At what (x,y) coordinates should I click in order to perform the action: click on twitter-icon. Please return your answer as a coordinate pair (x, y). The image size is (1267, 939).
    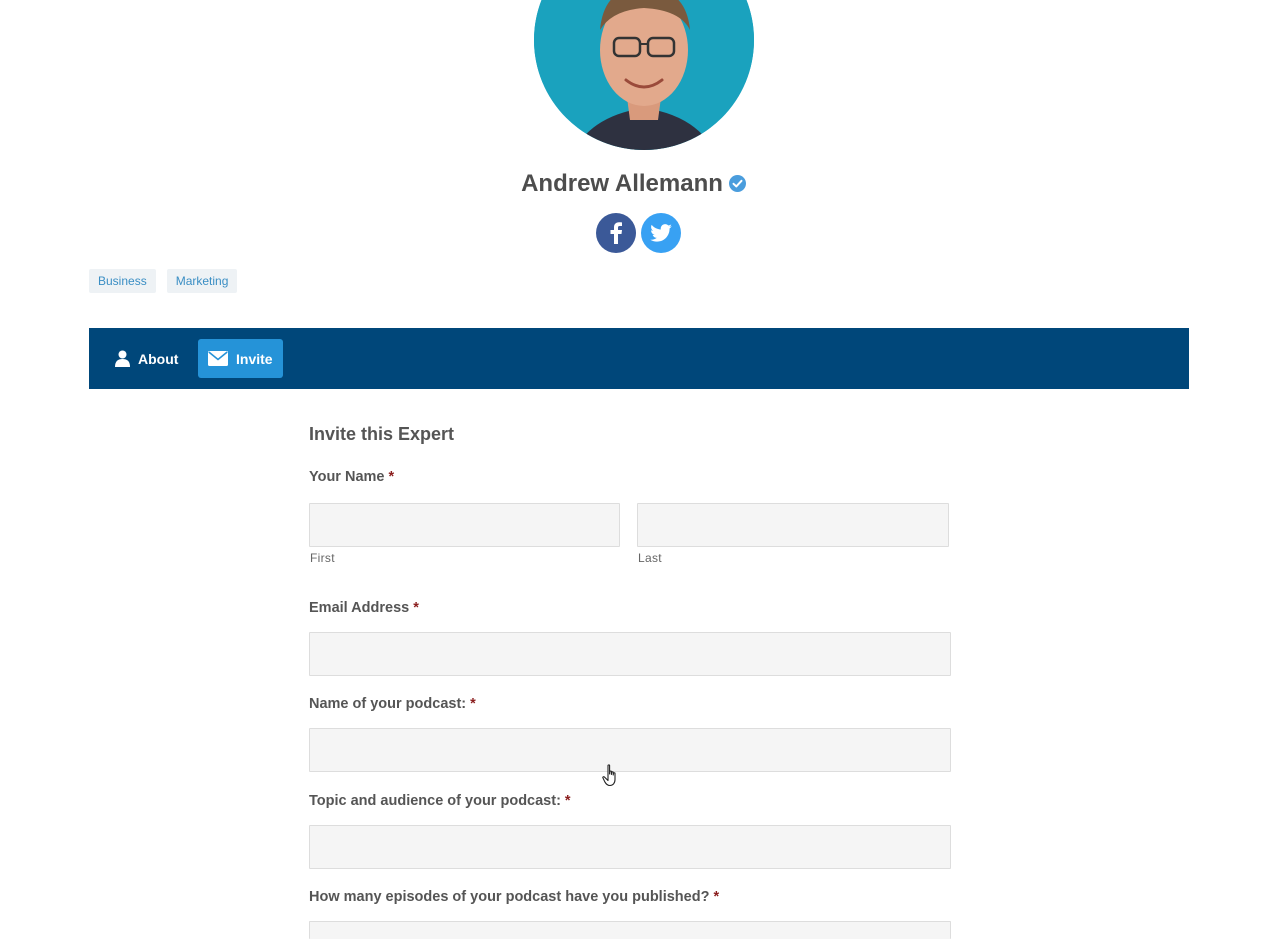
    Looking at the image, I should click on (661, 233).